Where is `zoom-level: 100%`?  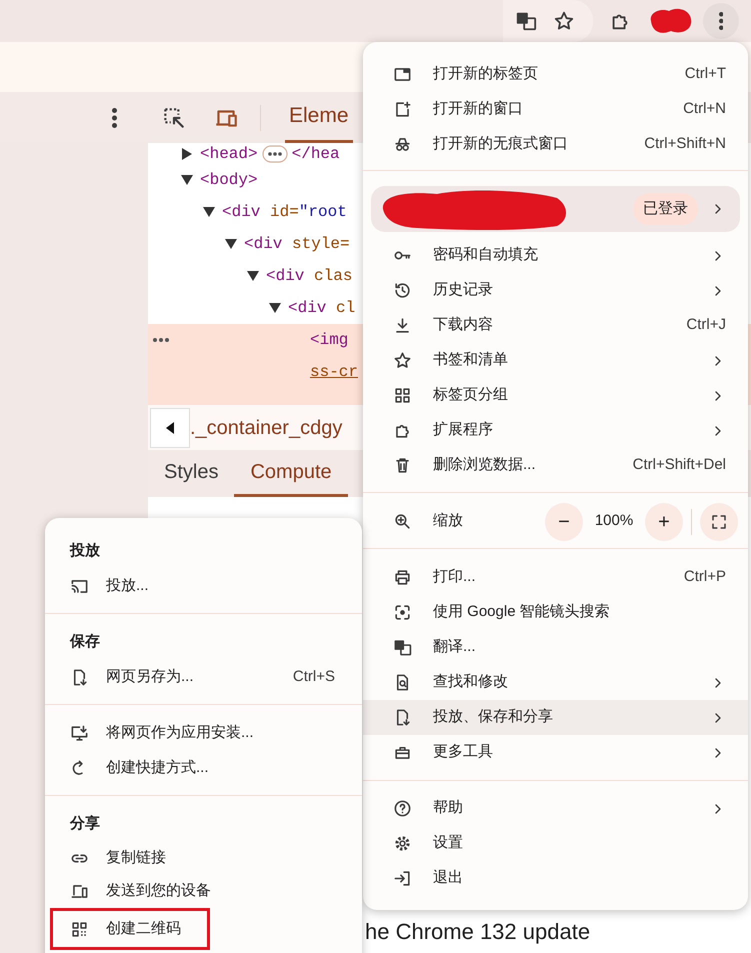
zoom-level: 100% is located at coordinates (614, 521).